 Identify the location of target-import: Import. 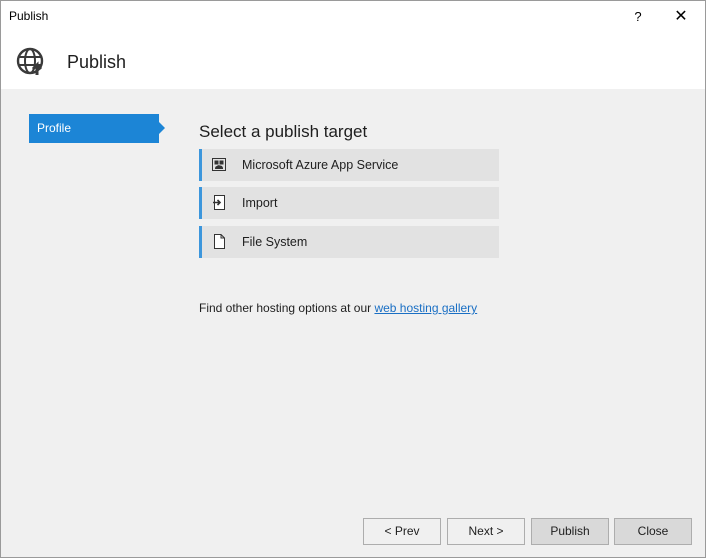
(349, 203).